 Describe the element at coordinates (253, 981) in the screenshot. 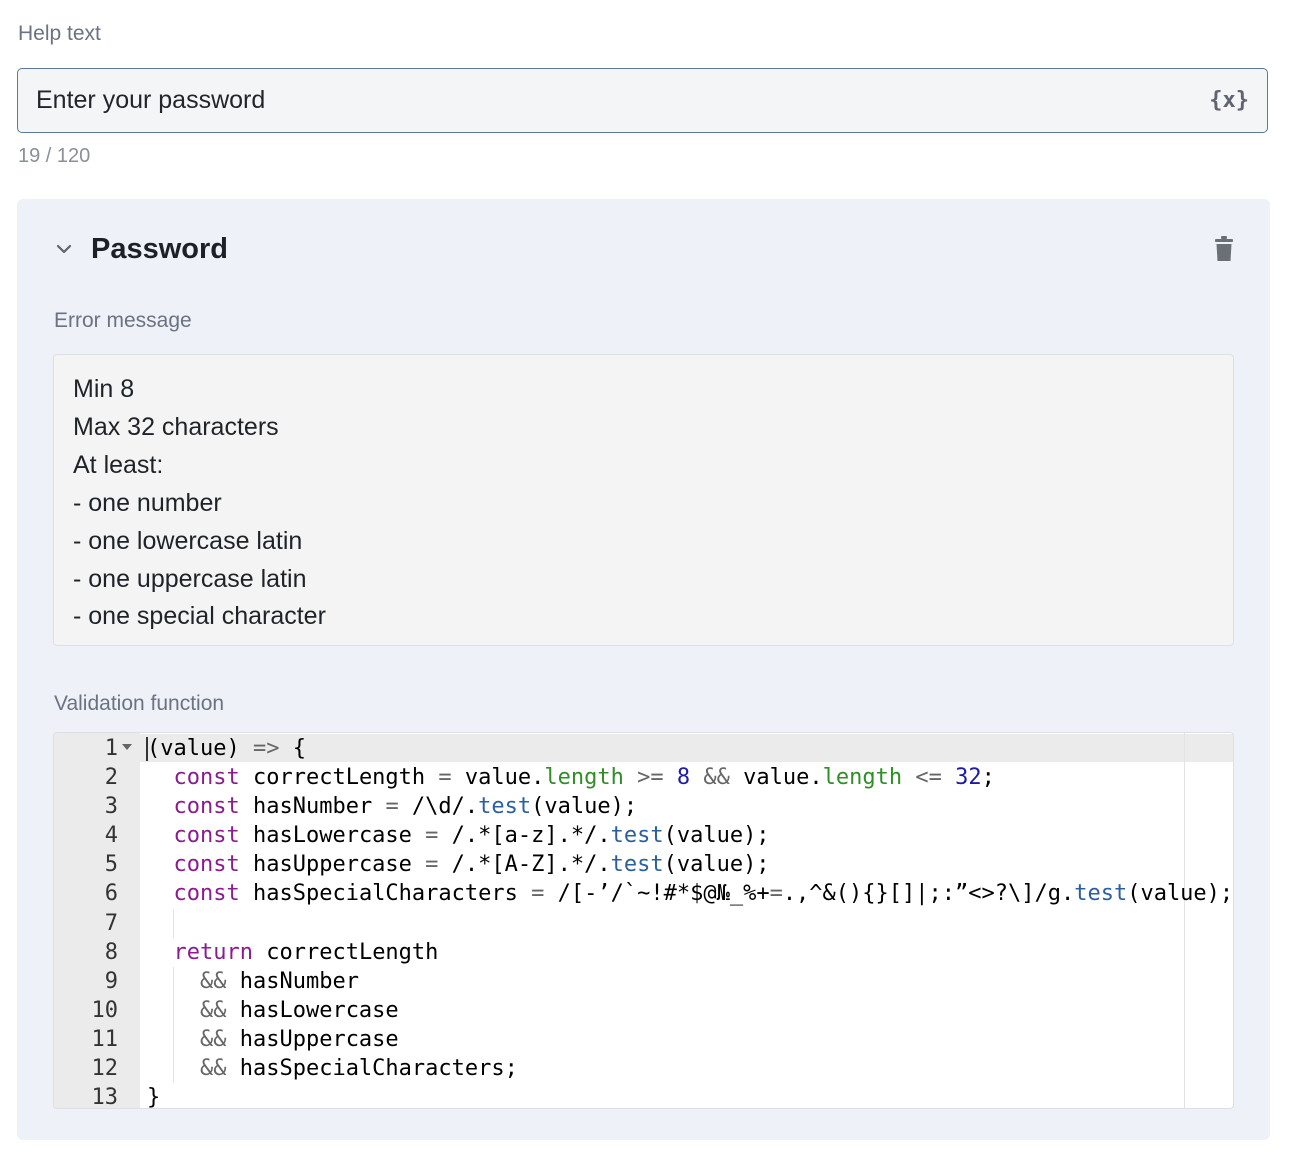

I see `code-text: && hasNumber` at that location.